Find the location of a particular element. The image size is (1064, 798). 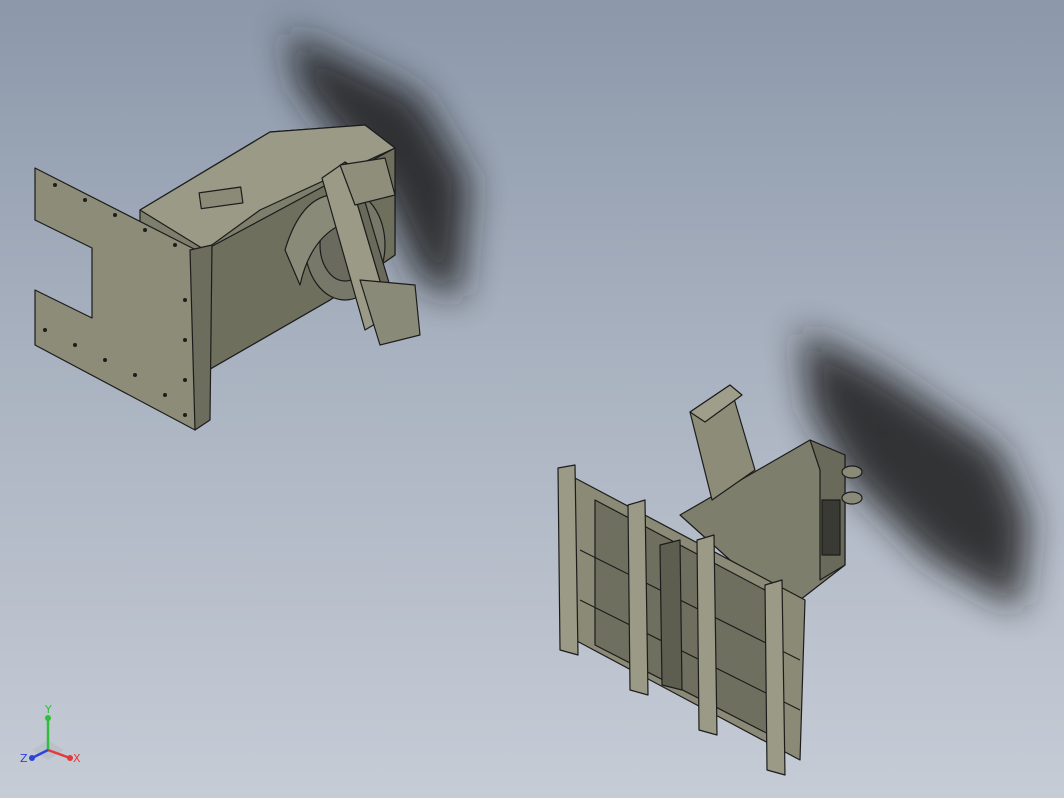

coordinate-triad: Y X Z is located at coordinates (50, 734).